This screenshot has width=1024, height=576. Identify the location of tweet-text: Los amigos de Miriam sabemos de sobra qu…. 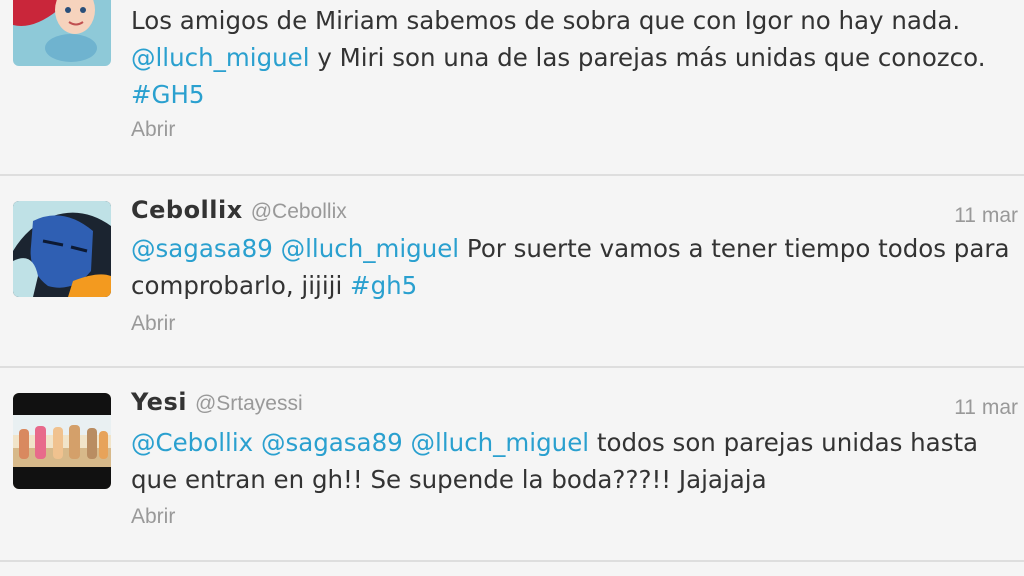
(558, 57).